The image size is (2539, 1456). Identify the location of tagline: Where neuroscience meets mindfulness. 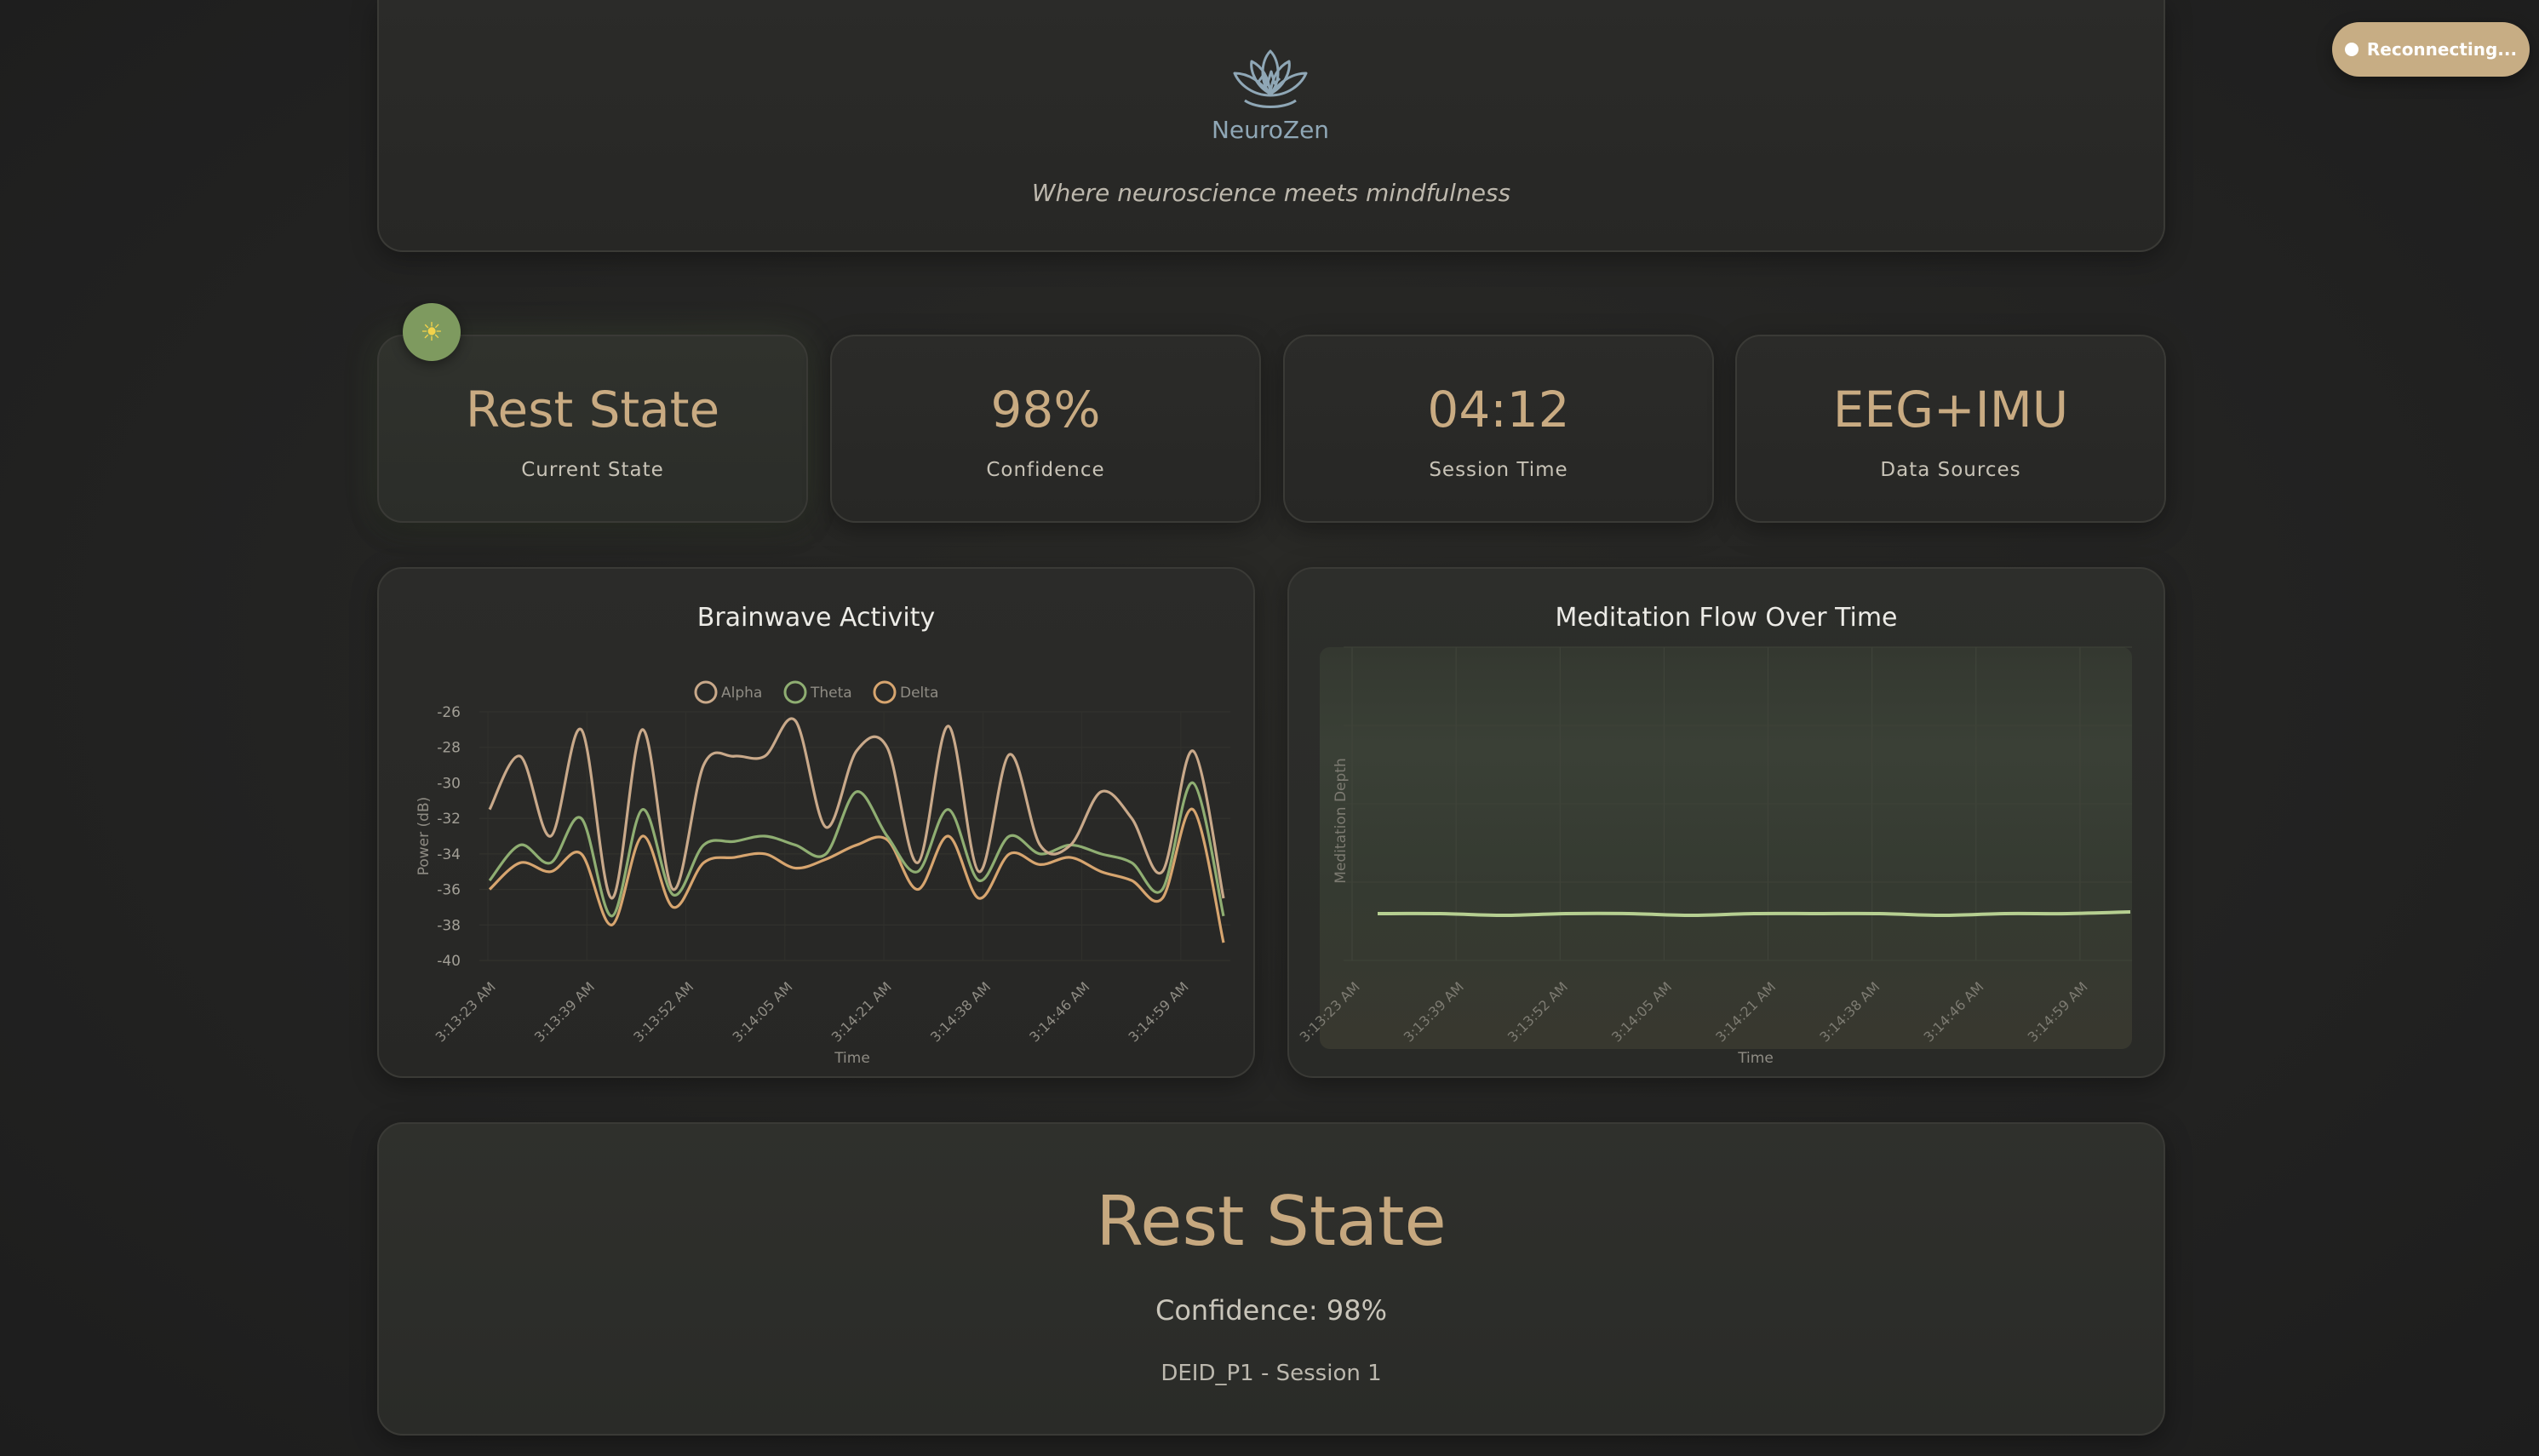
(1271, 193).